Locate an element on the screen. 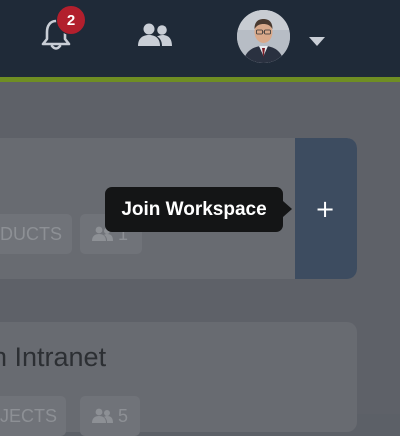 The height and width of the screenshot is (436, 400). products-chip: DUCTS is located at coordinates (36, 234).